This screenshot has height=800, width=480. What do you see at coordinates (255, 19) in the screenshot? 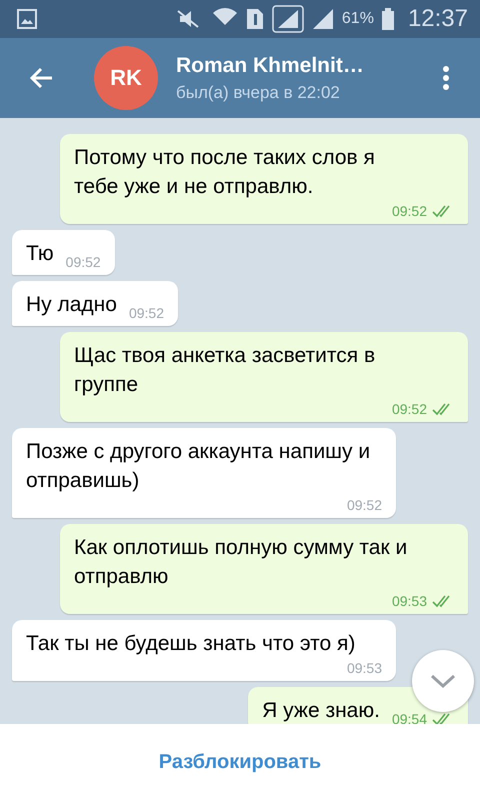
I see `sim-icon` at bounding box center [255, 19].